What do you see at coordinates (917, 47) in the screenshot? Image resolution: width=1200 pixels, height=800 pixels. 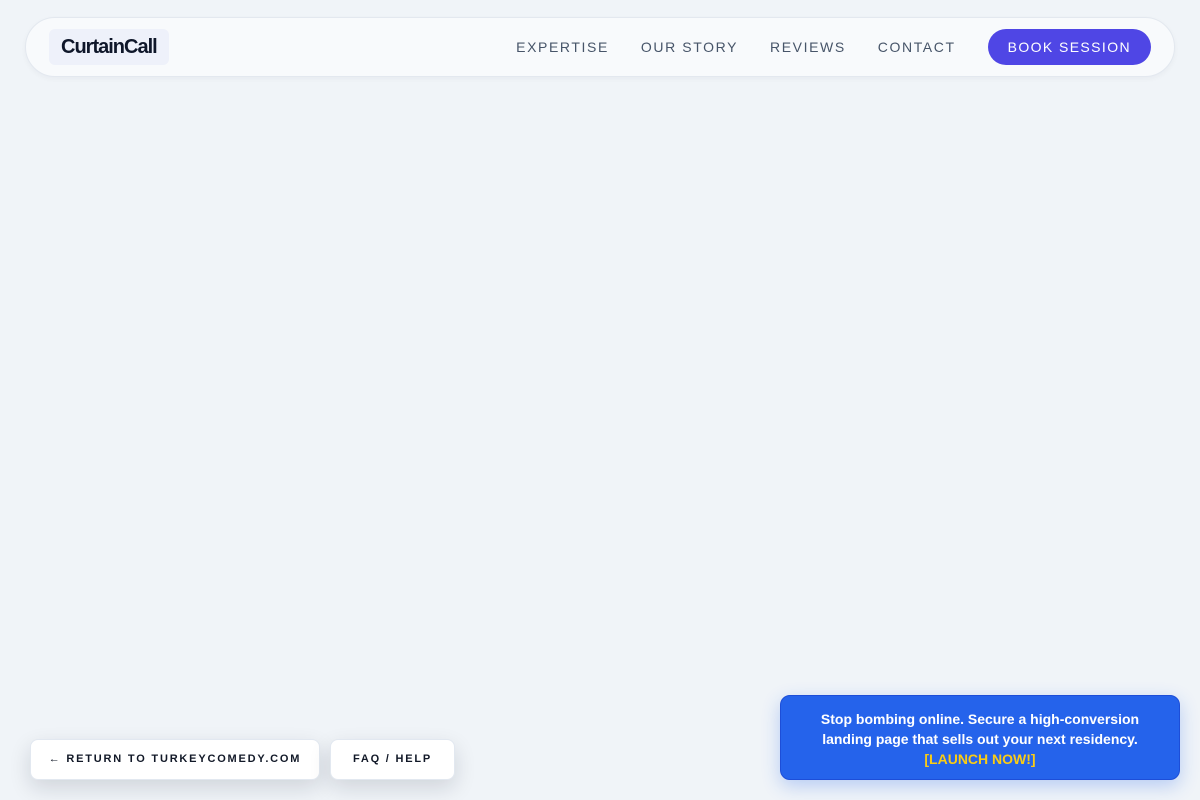 I see `nav-link-contact: CONTACT` at bounding box center [917, 47].